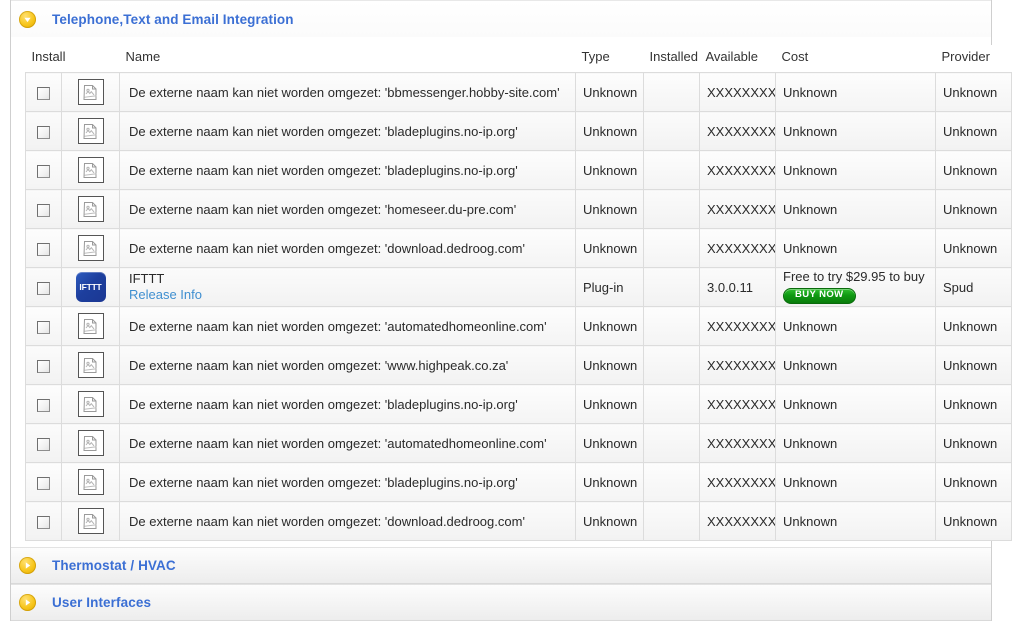 Image resolution: width=1023 pixels, height=621 pixels. What do you see at coordinates (501, 602) in the screenshot?
I see `section-header-user-interfaces: User Interfaces` at bounding box center [501, 602].